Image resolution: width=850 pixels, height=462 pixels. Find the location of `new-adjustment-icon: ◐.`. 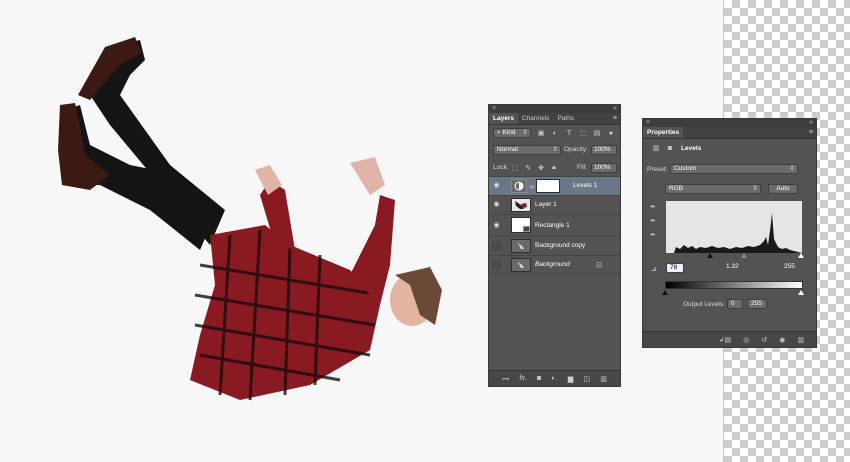

new-adjustment-icon: ◐. is located at coordinates (554, 378).